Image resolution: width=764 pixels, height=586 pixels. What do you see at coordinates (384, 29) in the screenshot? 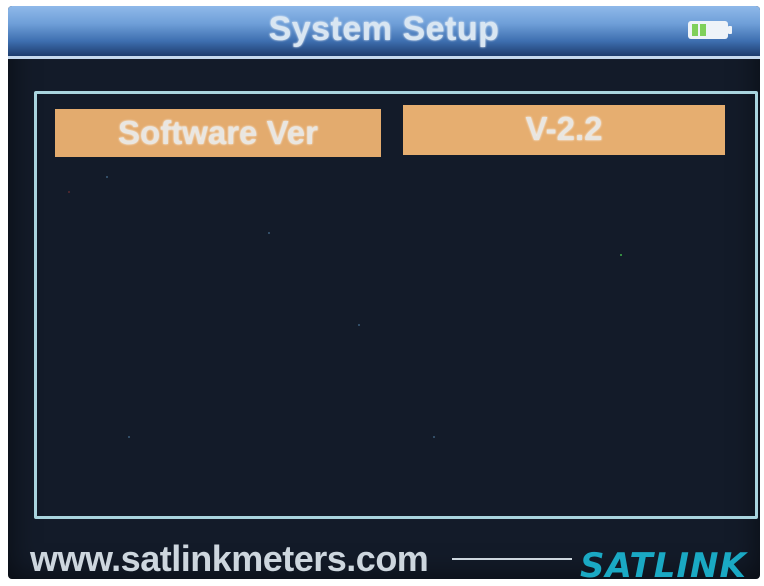
I see `page-title: System Setup` at bounding box center [384, 29].